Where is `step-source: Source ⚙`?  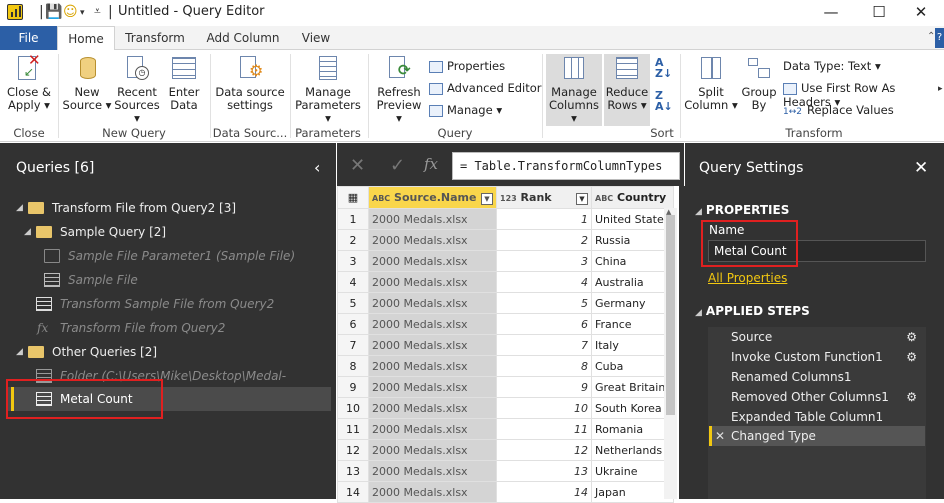
step-source: Source ⚙ is located at coordinates (817, 337).